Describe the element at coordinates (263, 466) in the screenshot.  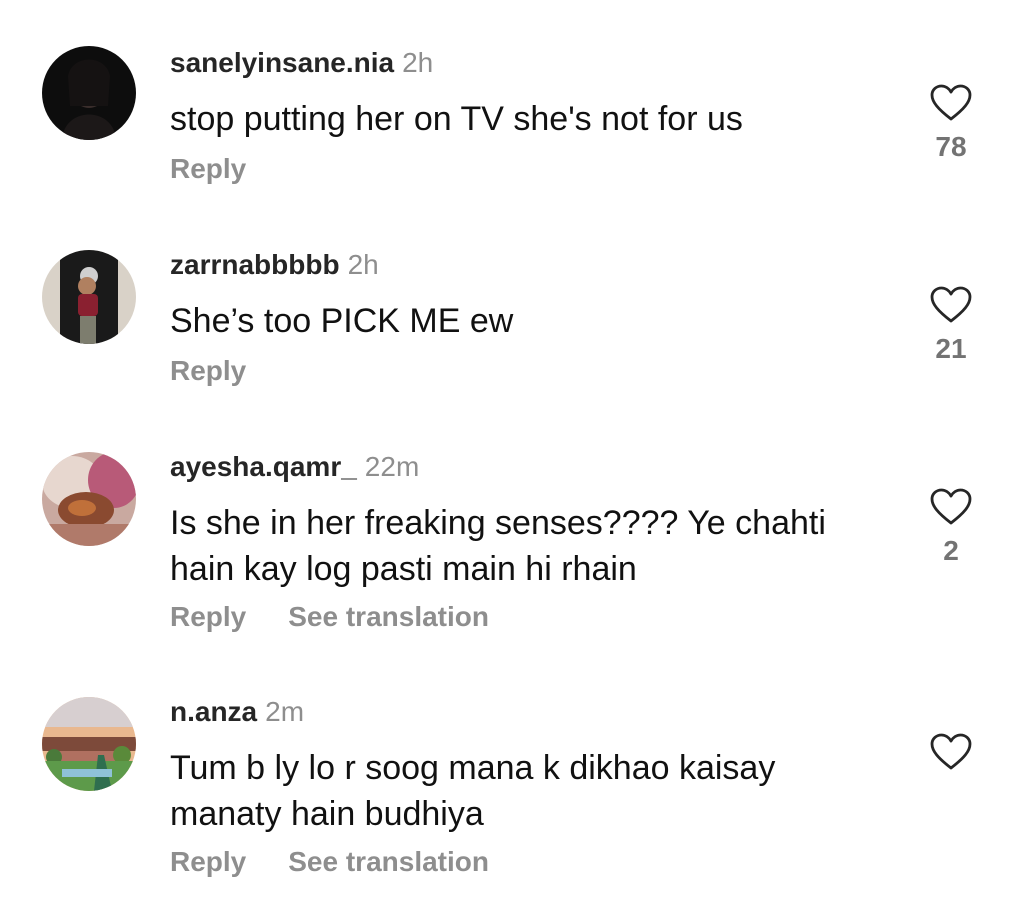
I see `username-link: ayesha.qamr_` at that location.